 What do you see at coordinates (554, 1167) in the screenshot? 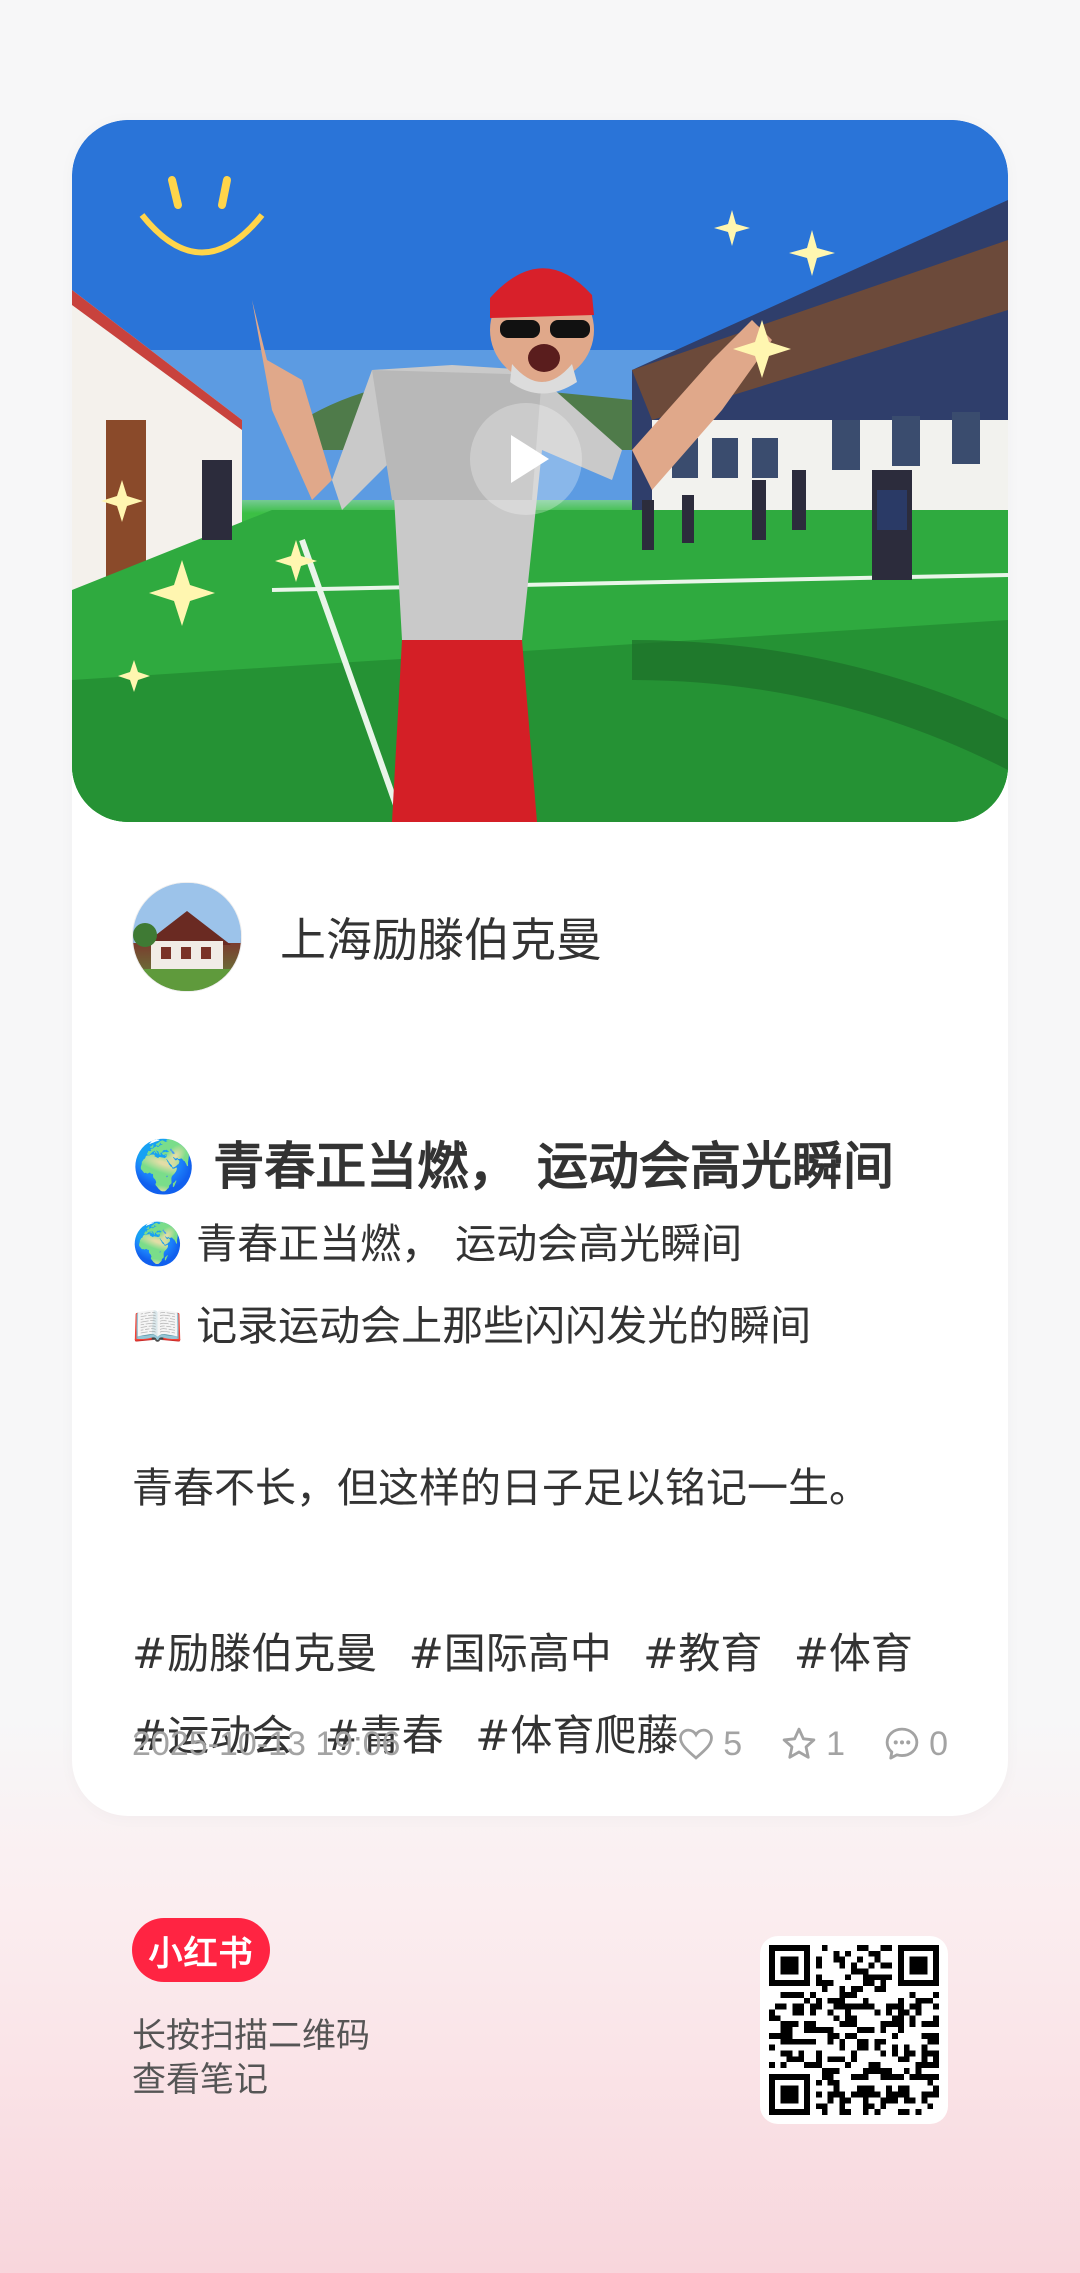
I see `post-title-text: 青春正当燃， 运动会高光瞬间` at bounding box center [554, 1167].